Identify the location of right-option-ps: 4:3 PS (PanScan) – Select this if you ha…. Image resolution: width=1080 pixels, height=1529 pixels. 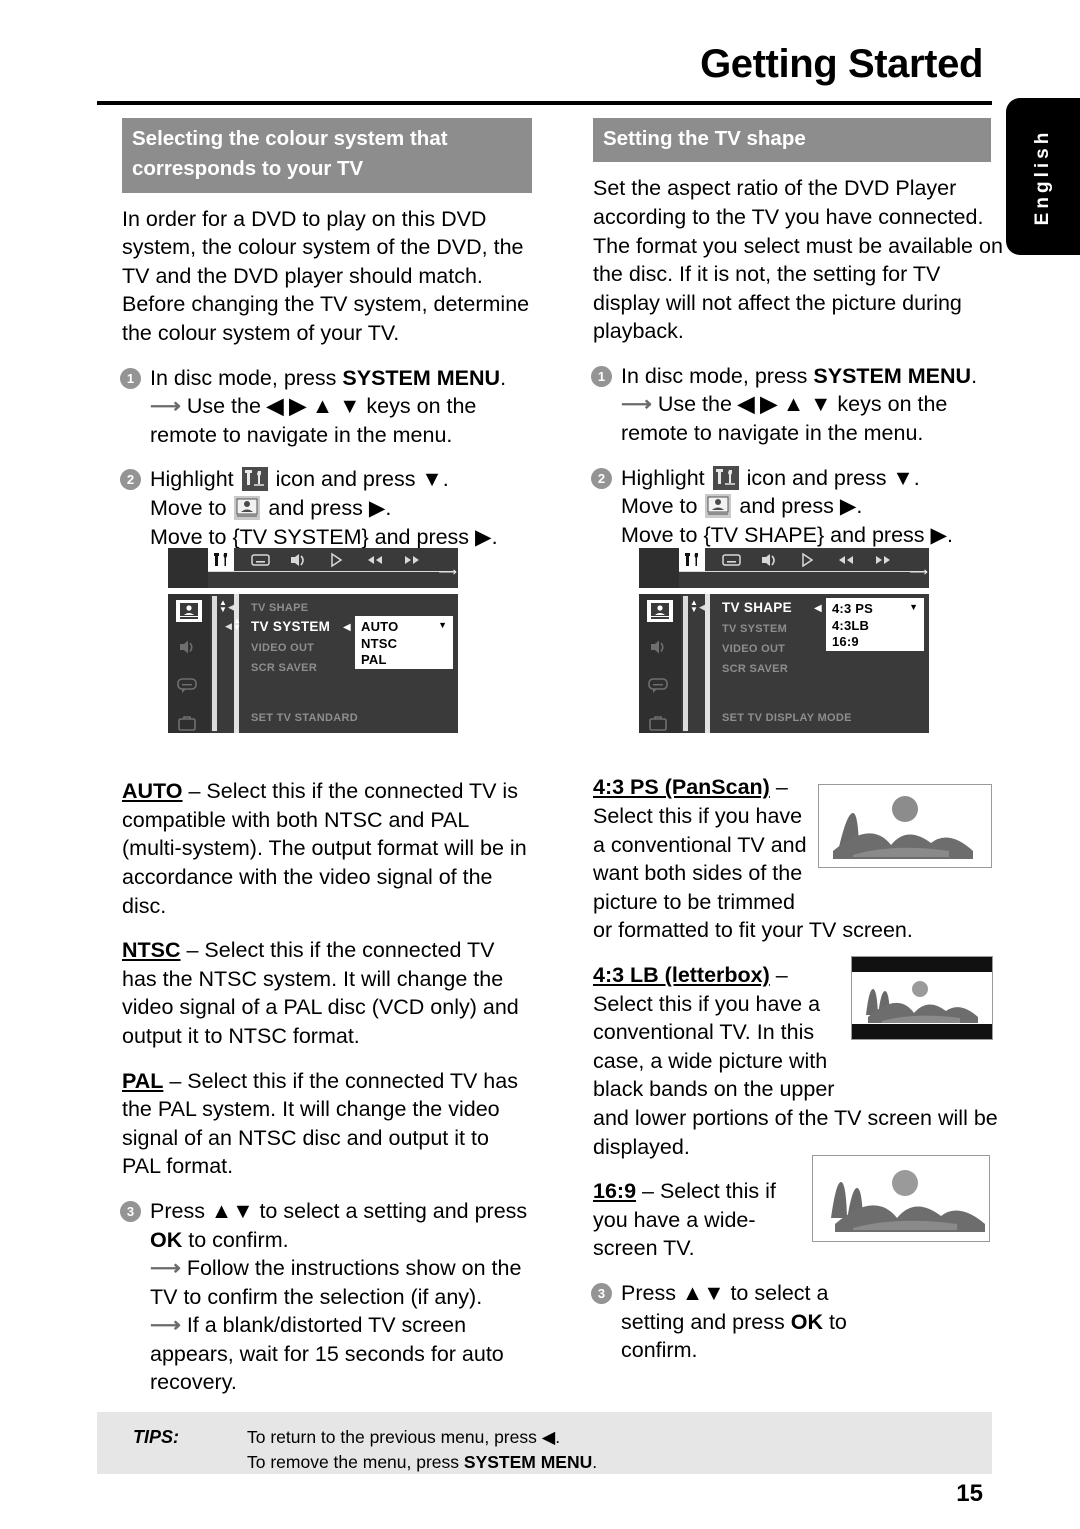
(705, 844).